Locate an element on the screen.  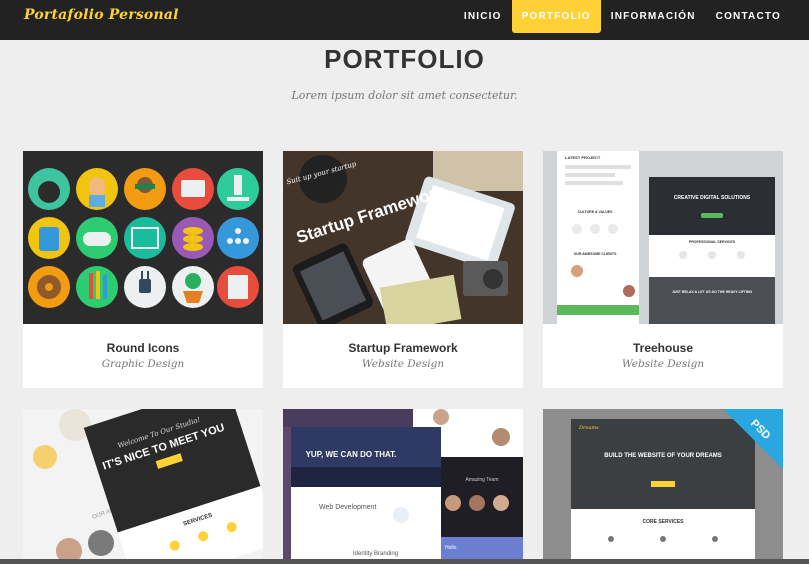
main-nav: INICIO PORTFOLIO INFORMACIÓN CONTACTO is located at coordinates (622, 20).